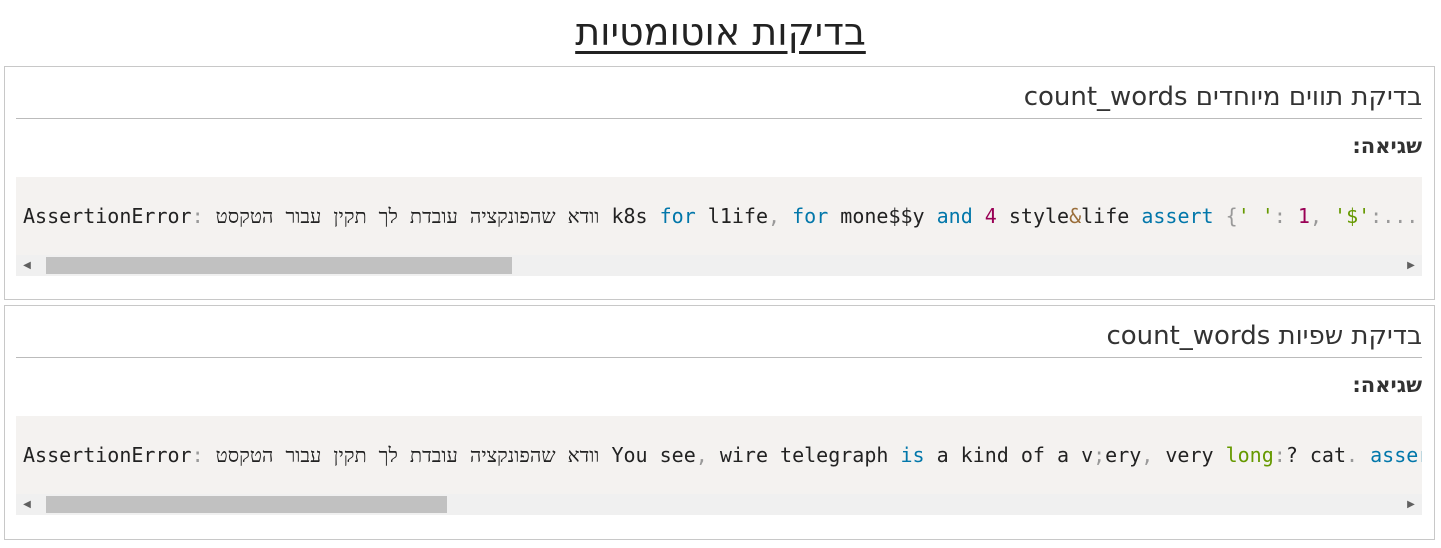  I want to click on code-token: ., so click(1352, 455).